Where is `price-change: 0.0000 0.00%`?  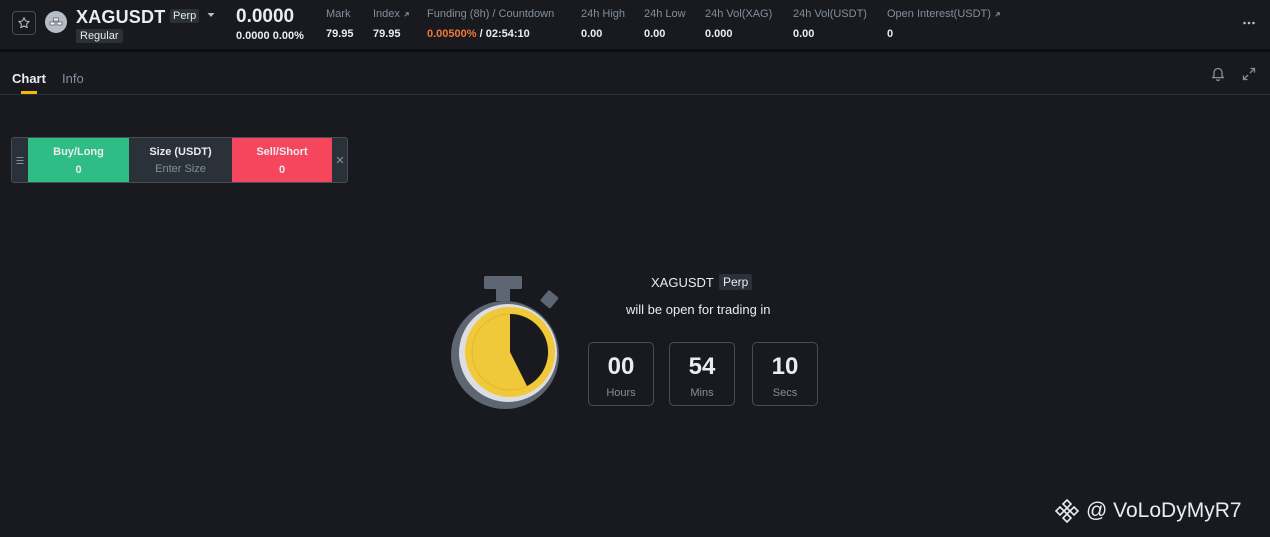 price-change: 0.0000 0.00% is located at coordinates (270, 36).